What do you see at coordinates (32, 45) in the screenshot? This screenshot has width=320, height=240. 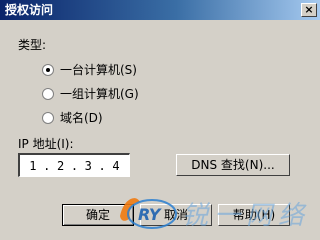 I see `type-label: 类型:` at bounding box center [32, 45].